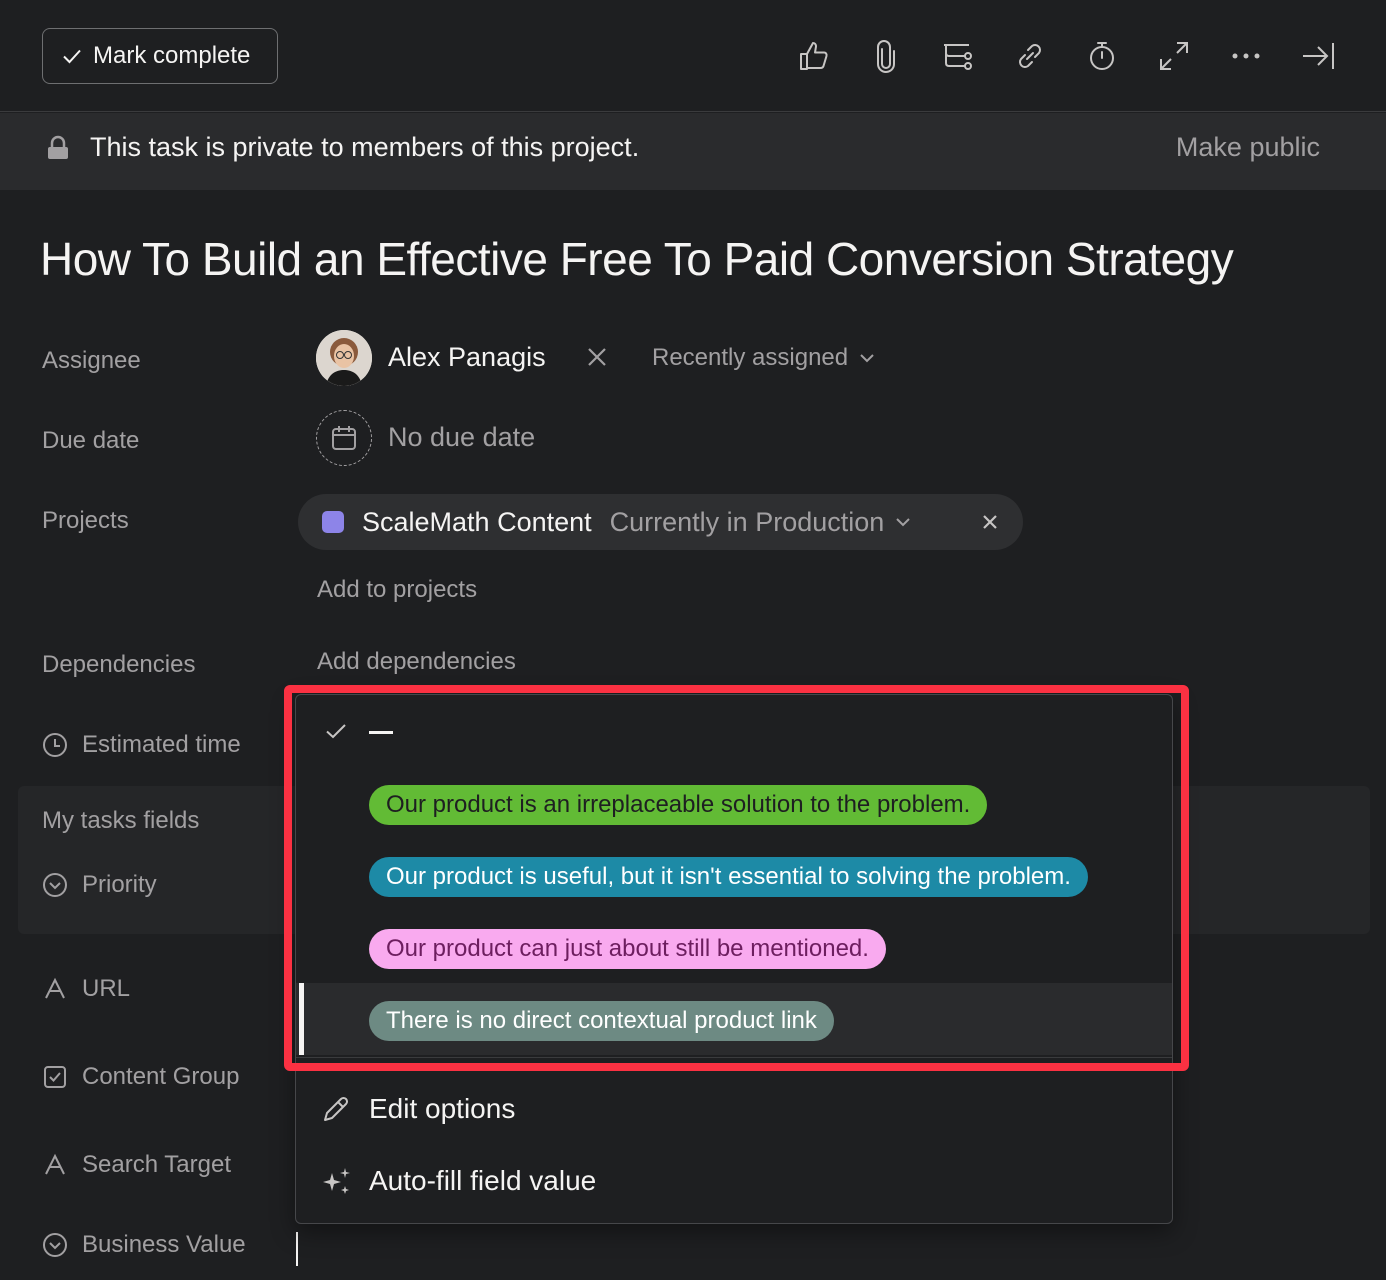 Image resolution: width=1386 pixels, height=1280 pixels. Describe the element at coordinates (106, 988) in the screenshot. I see `url-label: URL` at that location.